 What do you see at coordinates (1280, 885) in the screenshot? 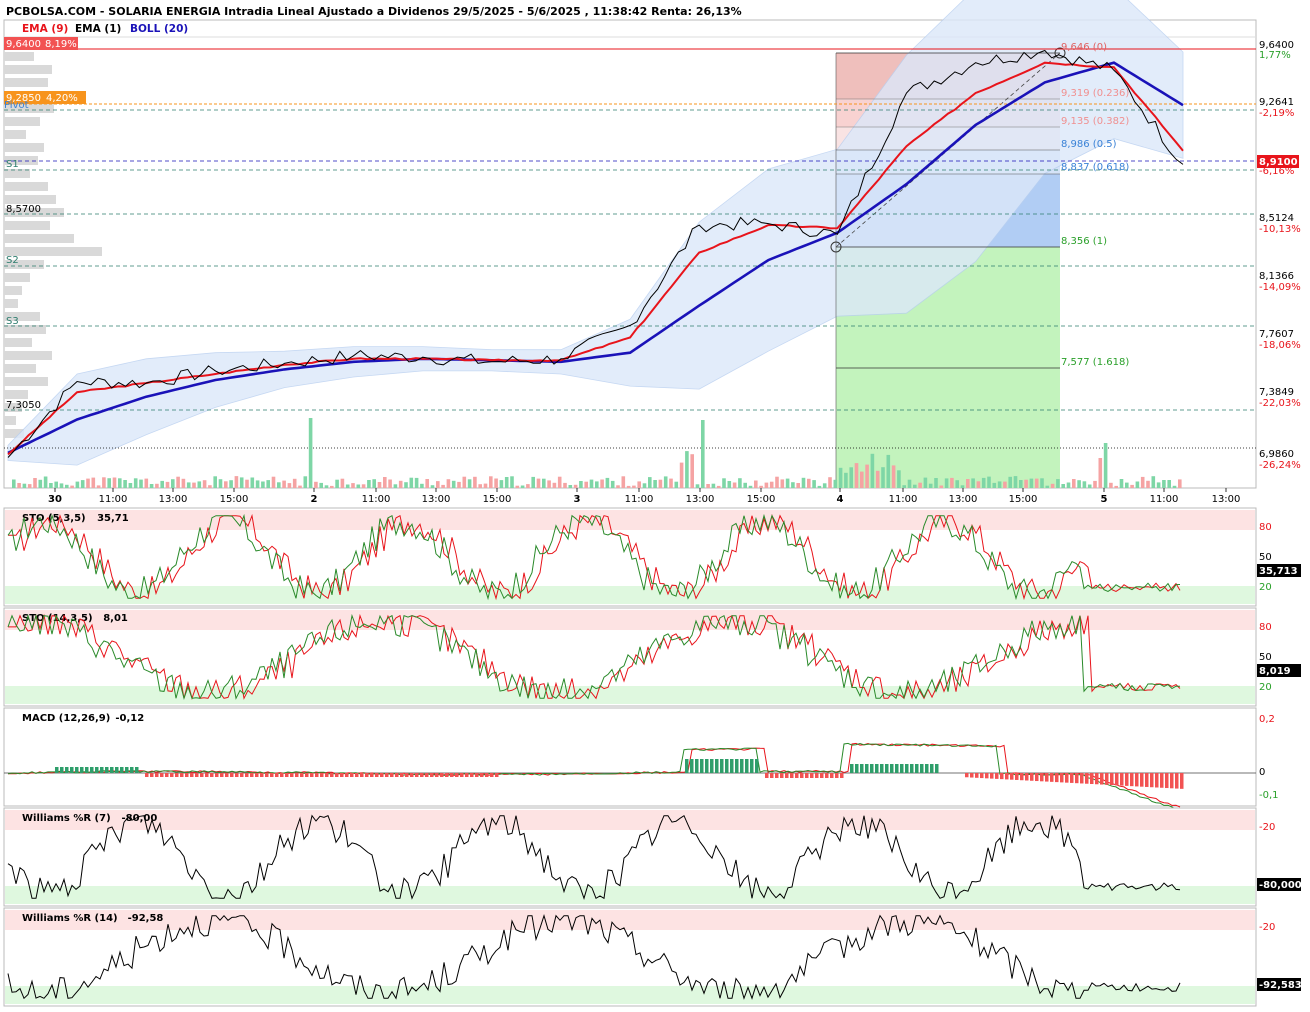
I see `panel-last-value: -80,000` at bounding box center [1280, 885].